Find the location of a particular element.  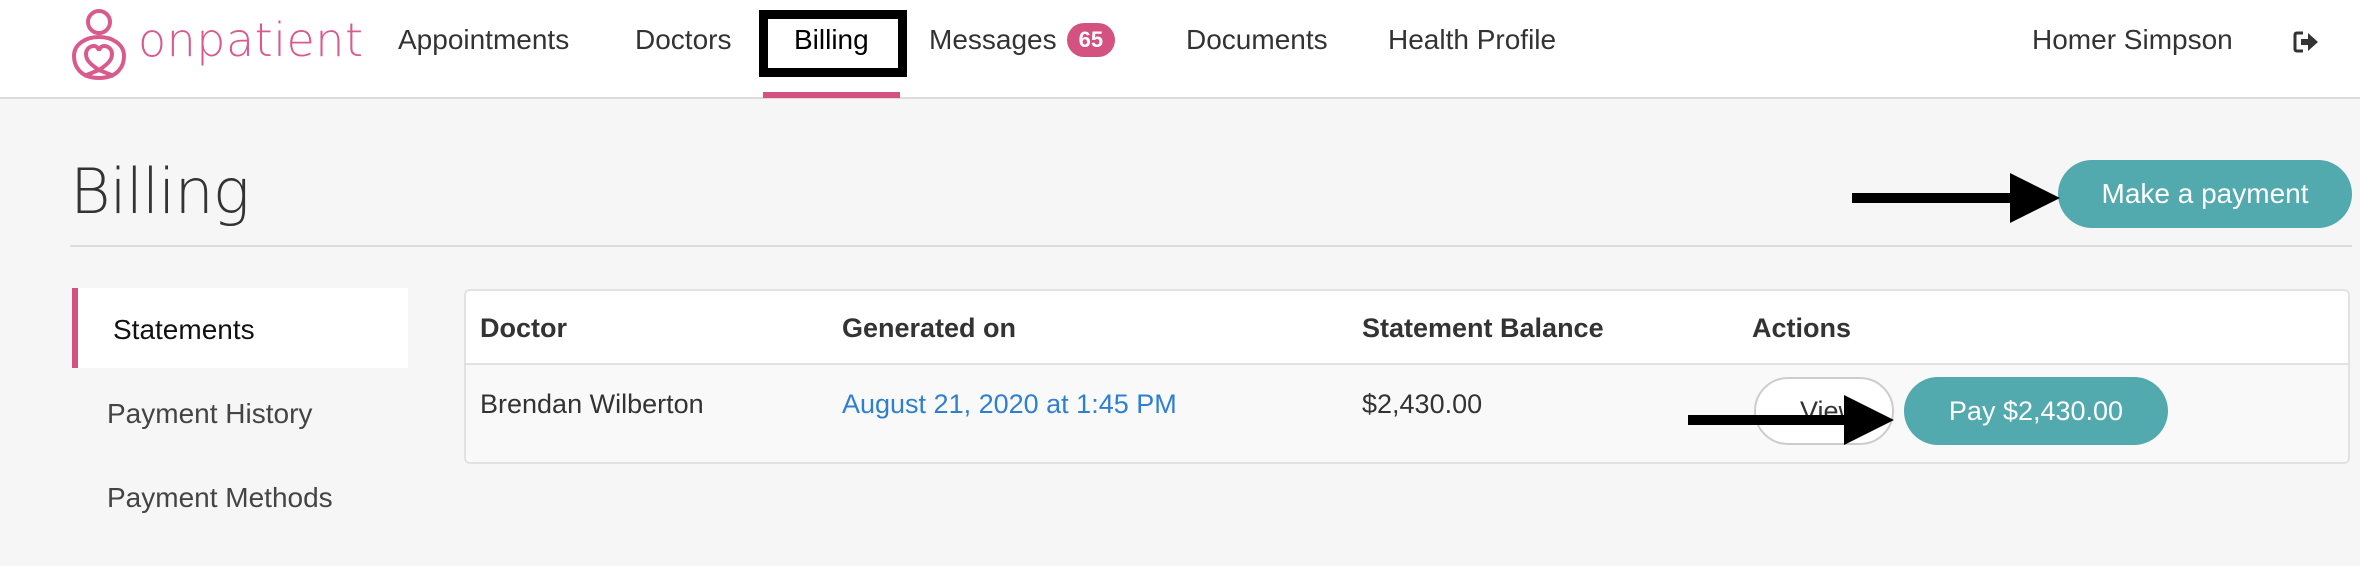

page-title-text: Billing is located at coordinates (160, 191).